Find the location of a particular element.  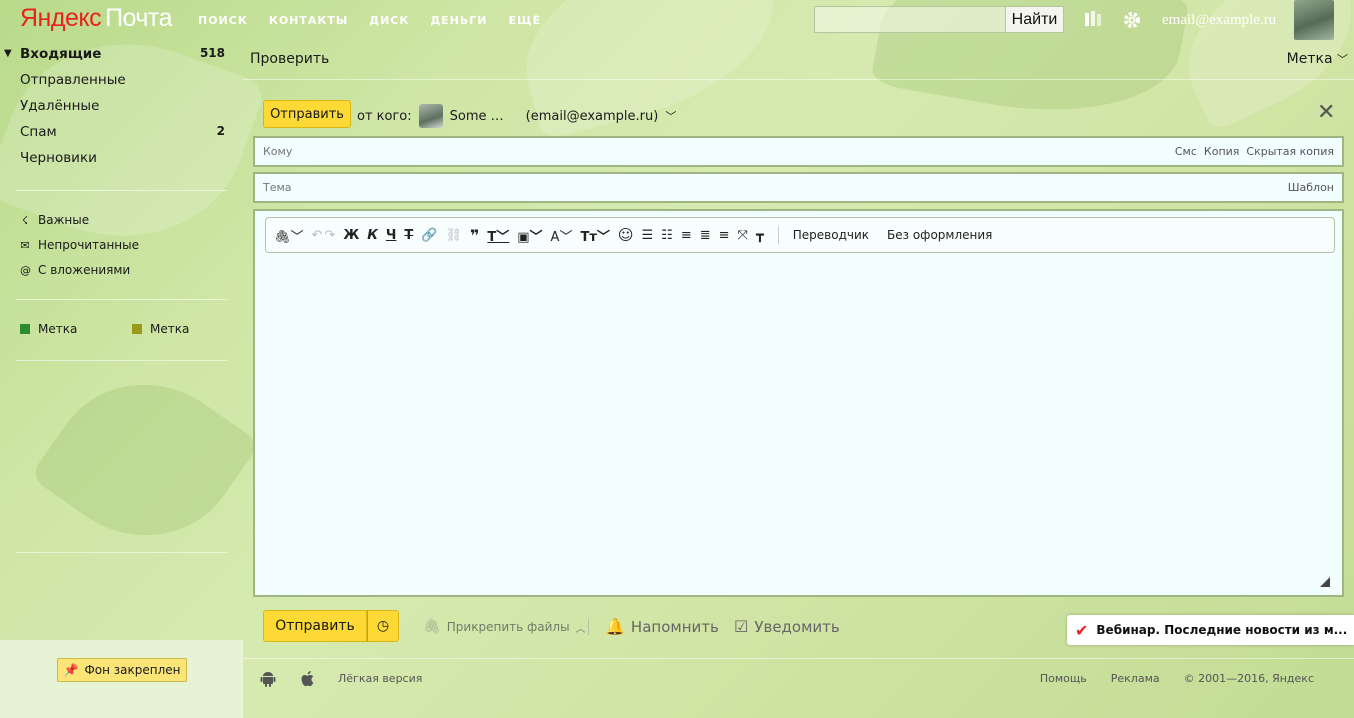

remind-button: 🔔 Напомнить is located at coordinates (662, 626).